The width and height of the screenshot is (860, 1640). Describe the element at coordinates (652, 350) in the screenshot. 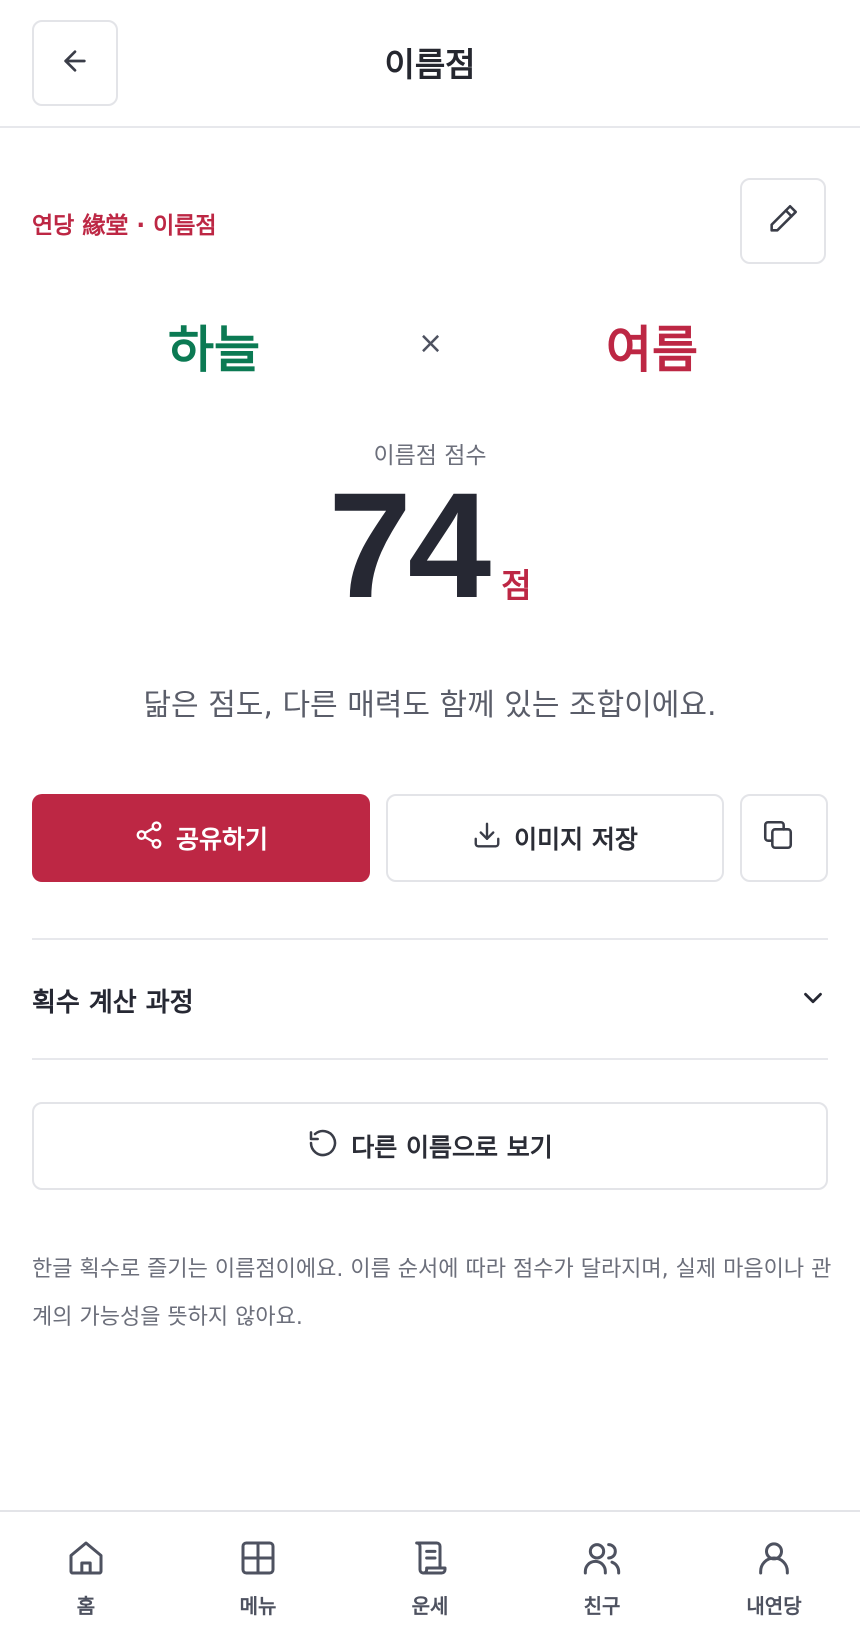

I see `second-name: 여름` at that location.